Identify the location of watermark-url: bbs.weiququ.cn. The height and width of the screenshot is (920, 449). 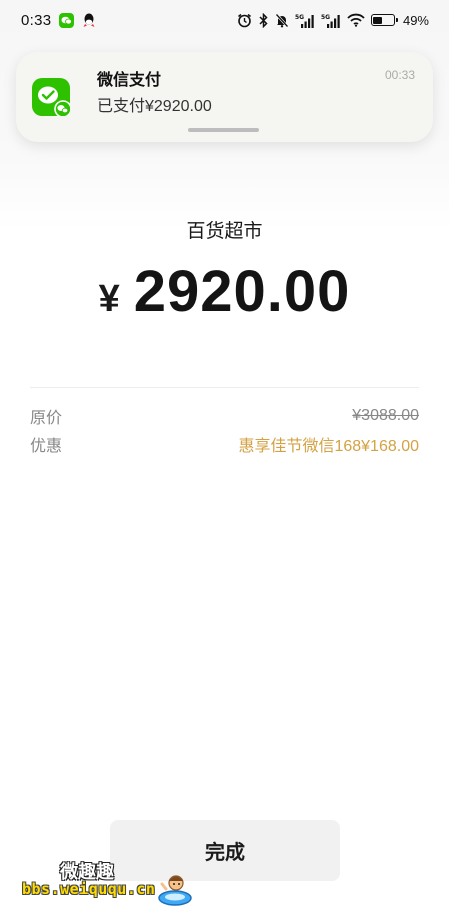
(89, 889).